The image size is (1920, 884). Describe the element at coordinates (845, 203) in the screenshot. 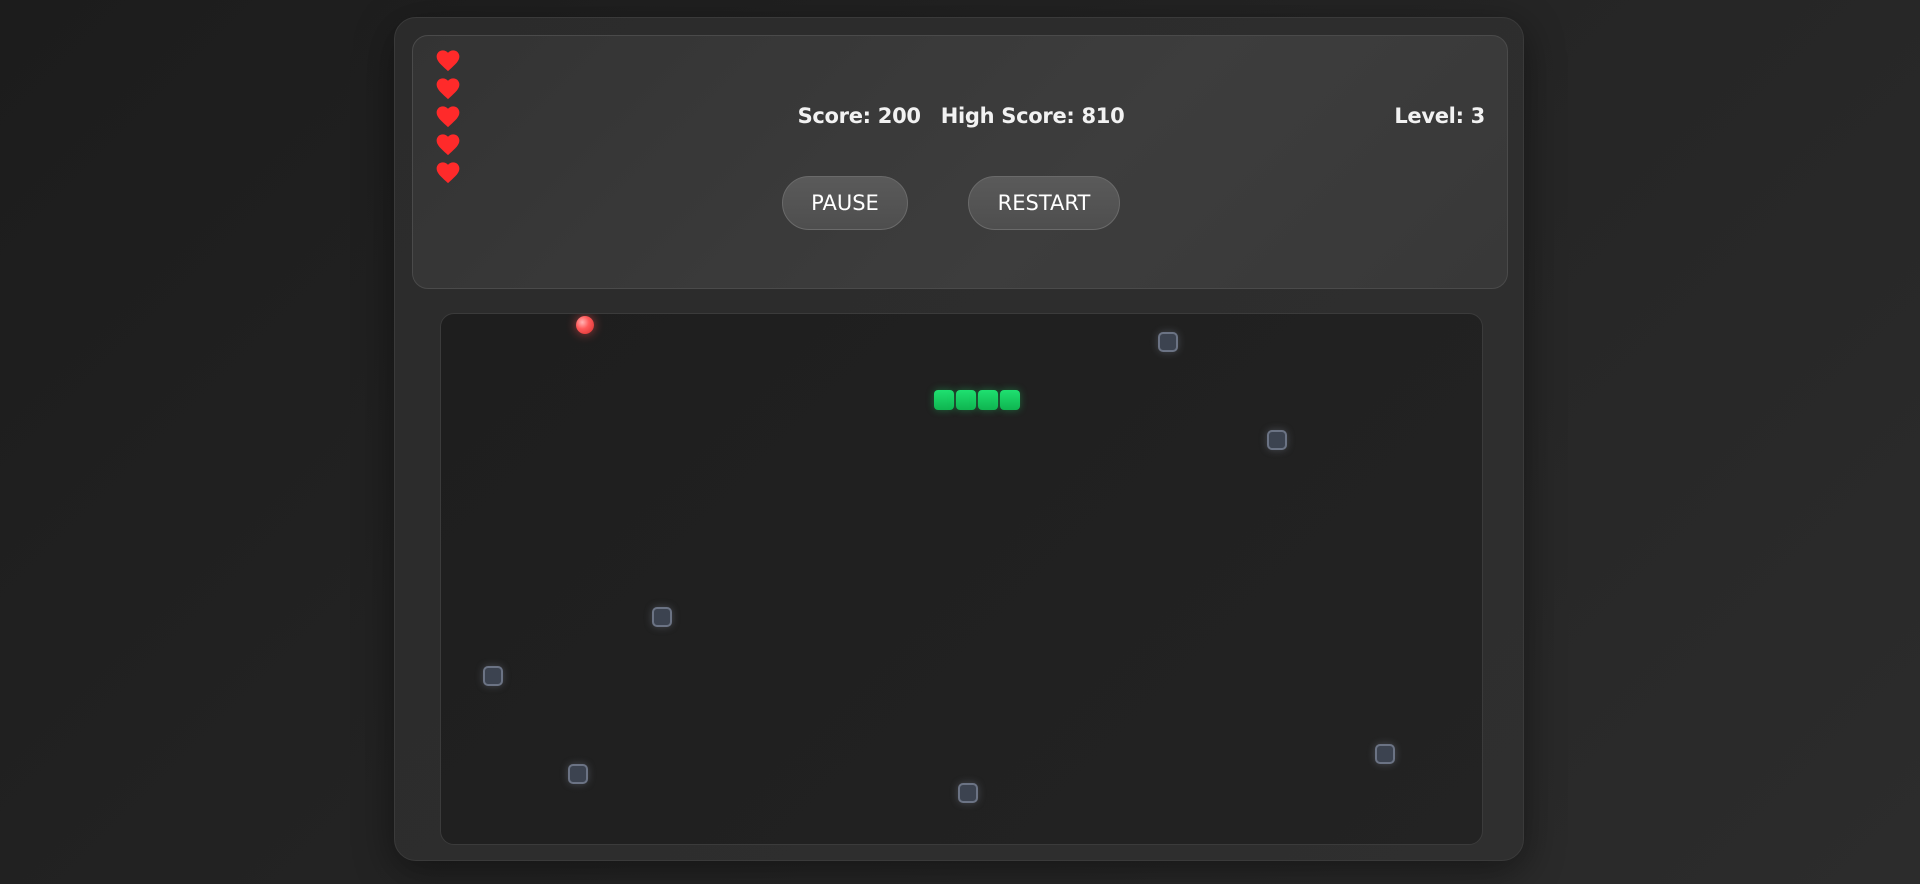

I see `pause-button: PAUSE` at that location.